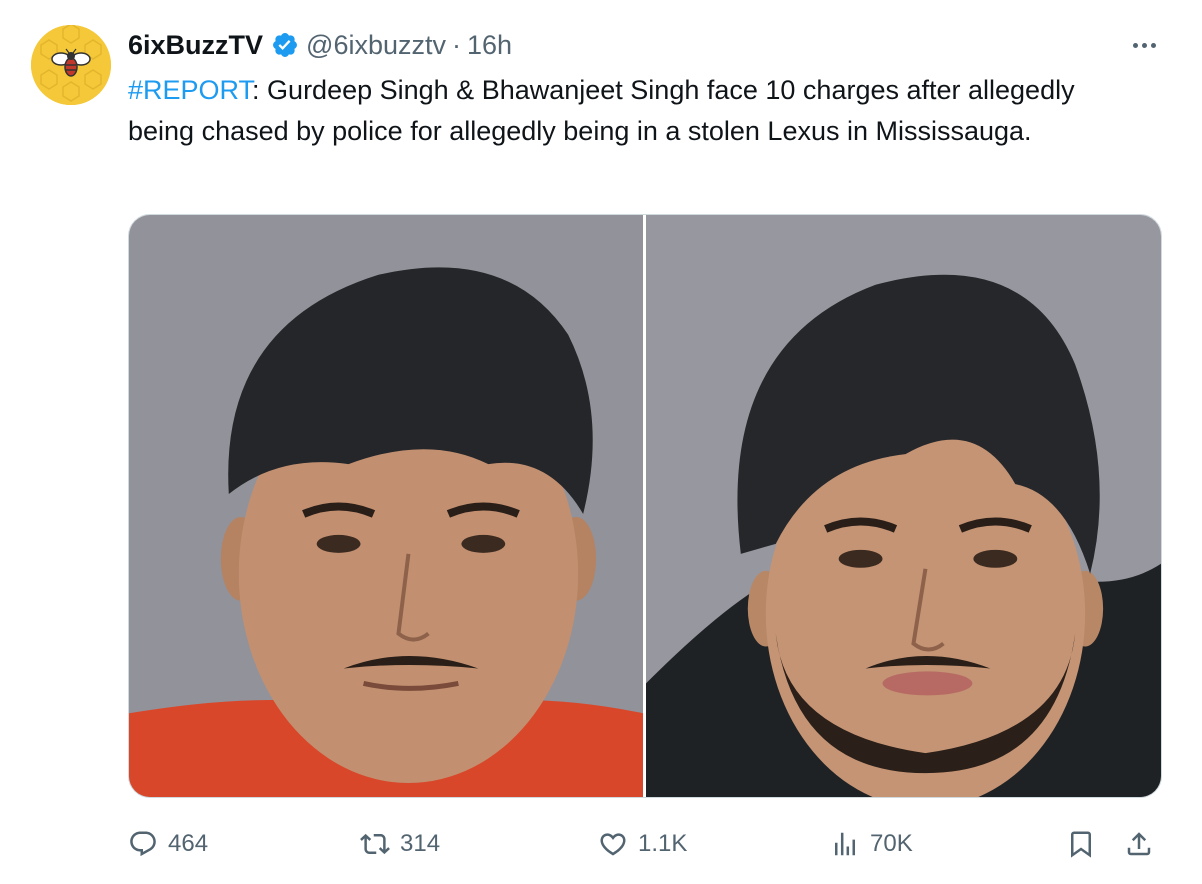 This screenshot has height=884, width=1202. I want to click on avatar, so click(71, 65).